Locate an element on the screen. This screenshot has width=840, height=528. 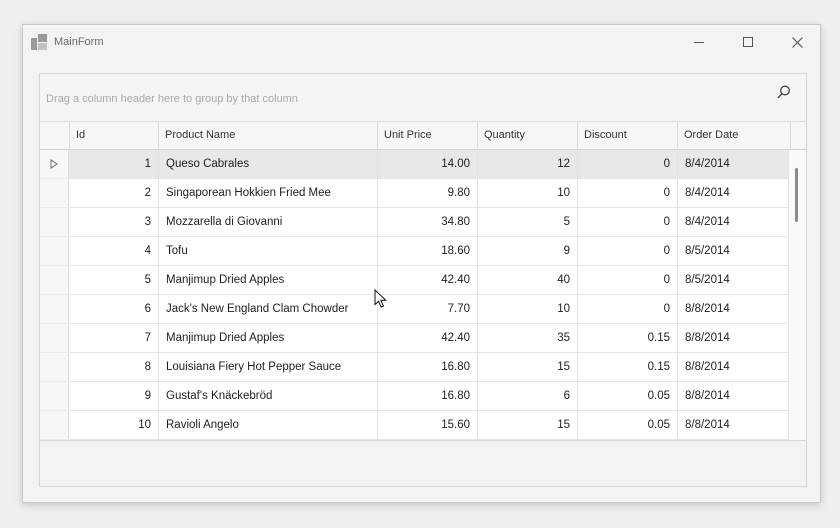
scrollbar-thumb is located at coordinates (796, 195).